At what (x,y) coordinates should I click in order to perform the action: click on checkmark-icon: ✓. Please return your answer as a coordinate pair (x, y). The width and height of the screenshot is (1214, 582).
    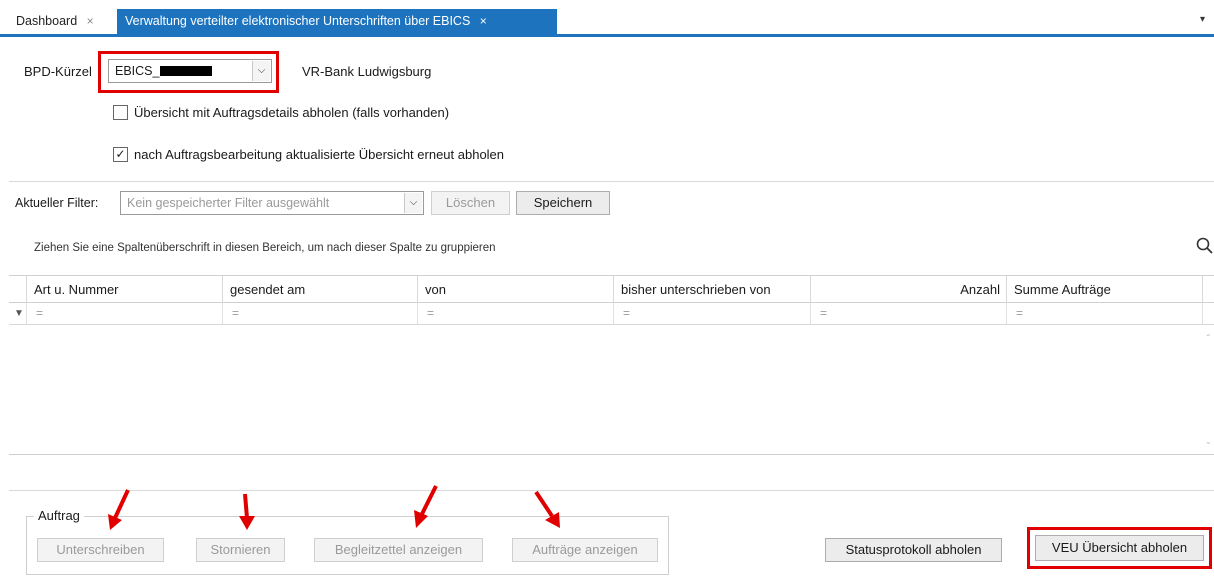
    Looking at the image, I should click on (120, 154).